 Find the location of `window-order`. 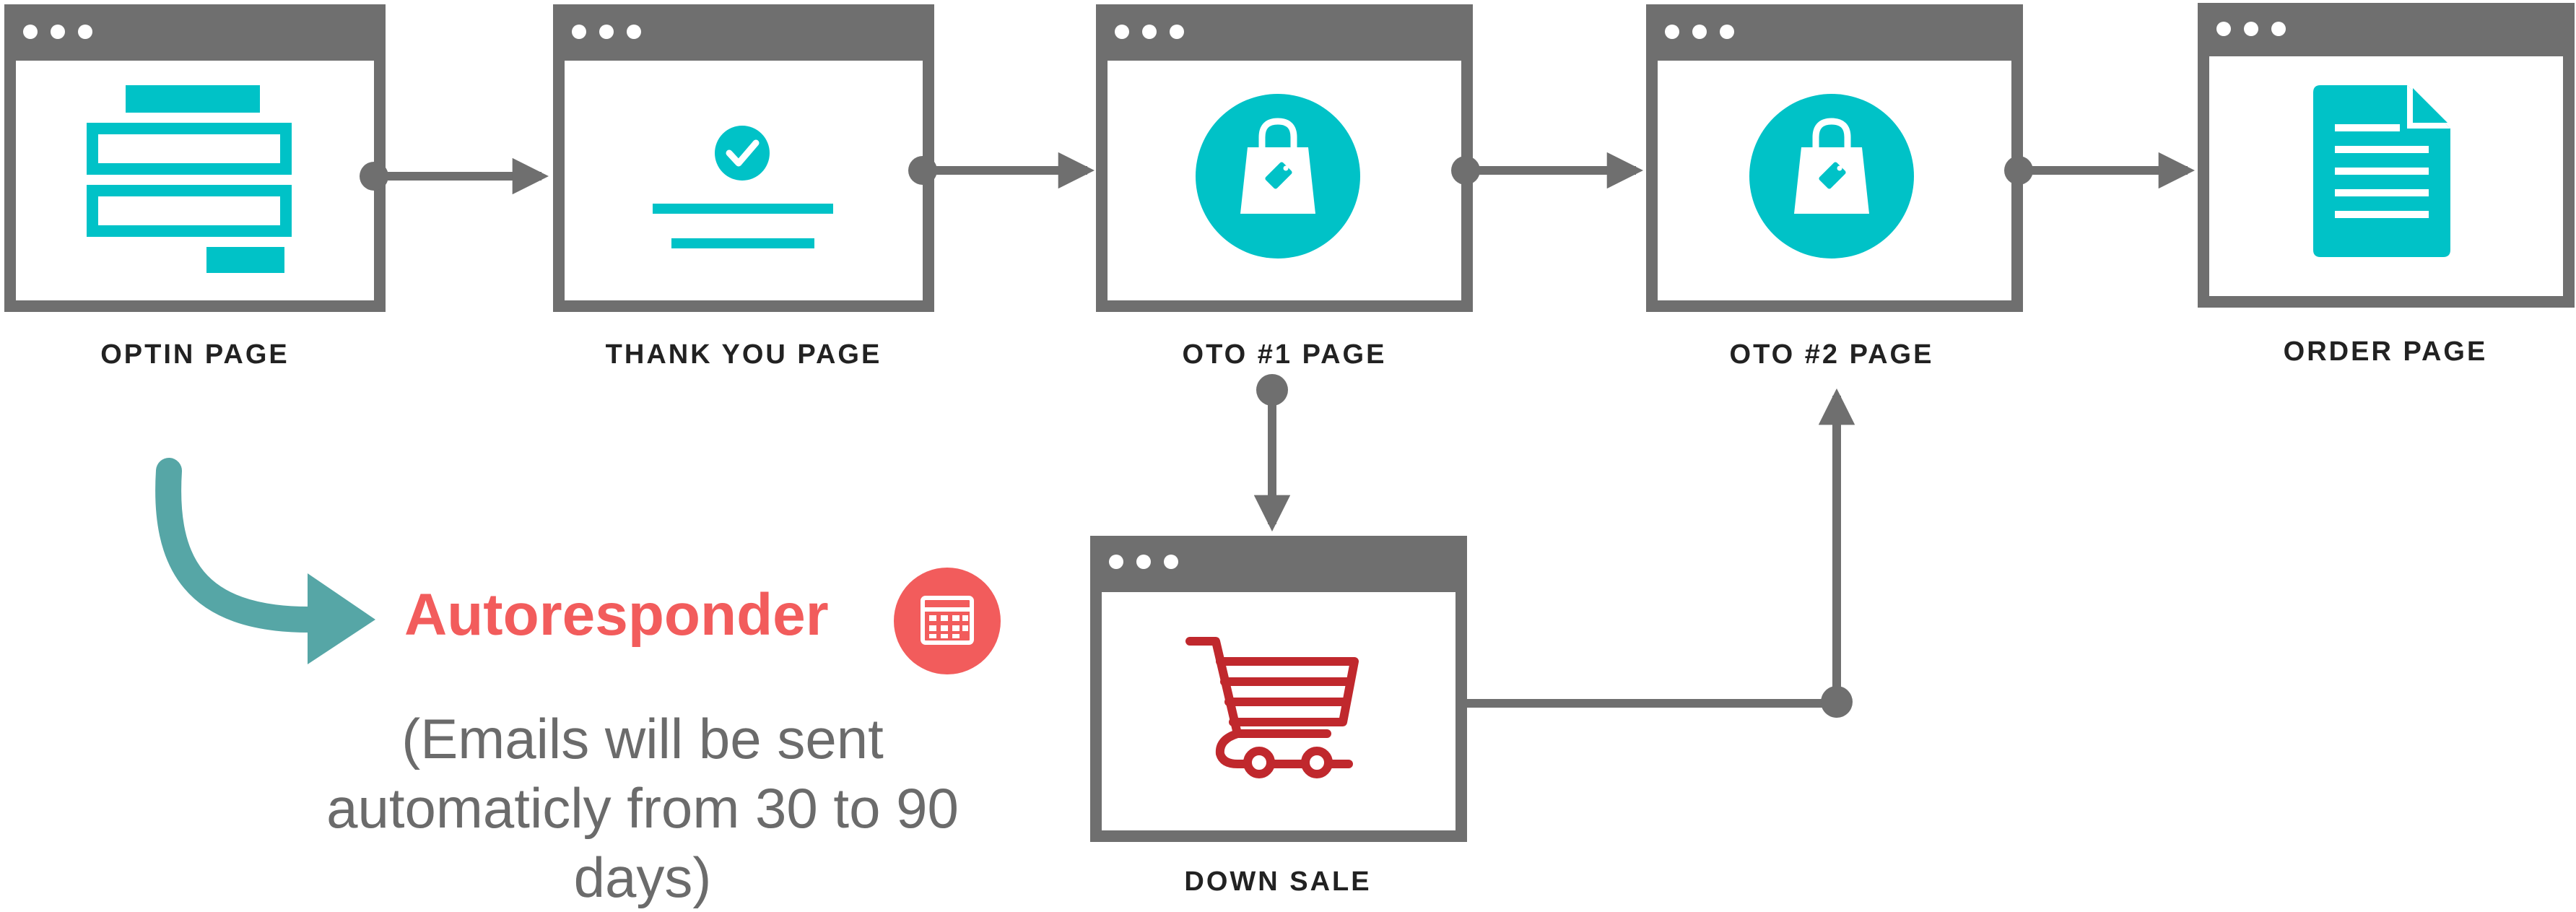

window-order is located at coordinates (2386, 155).